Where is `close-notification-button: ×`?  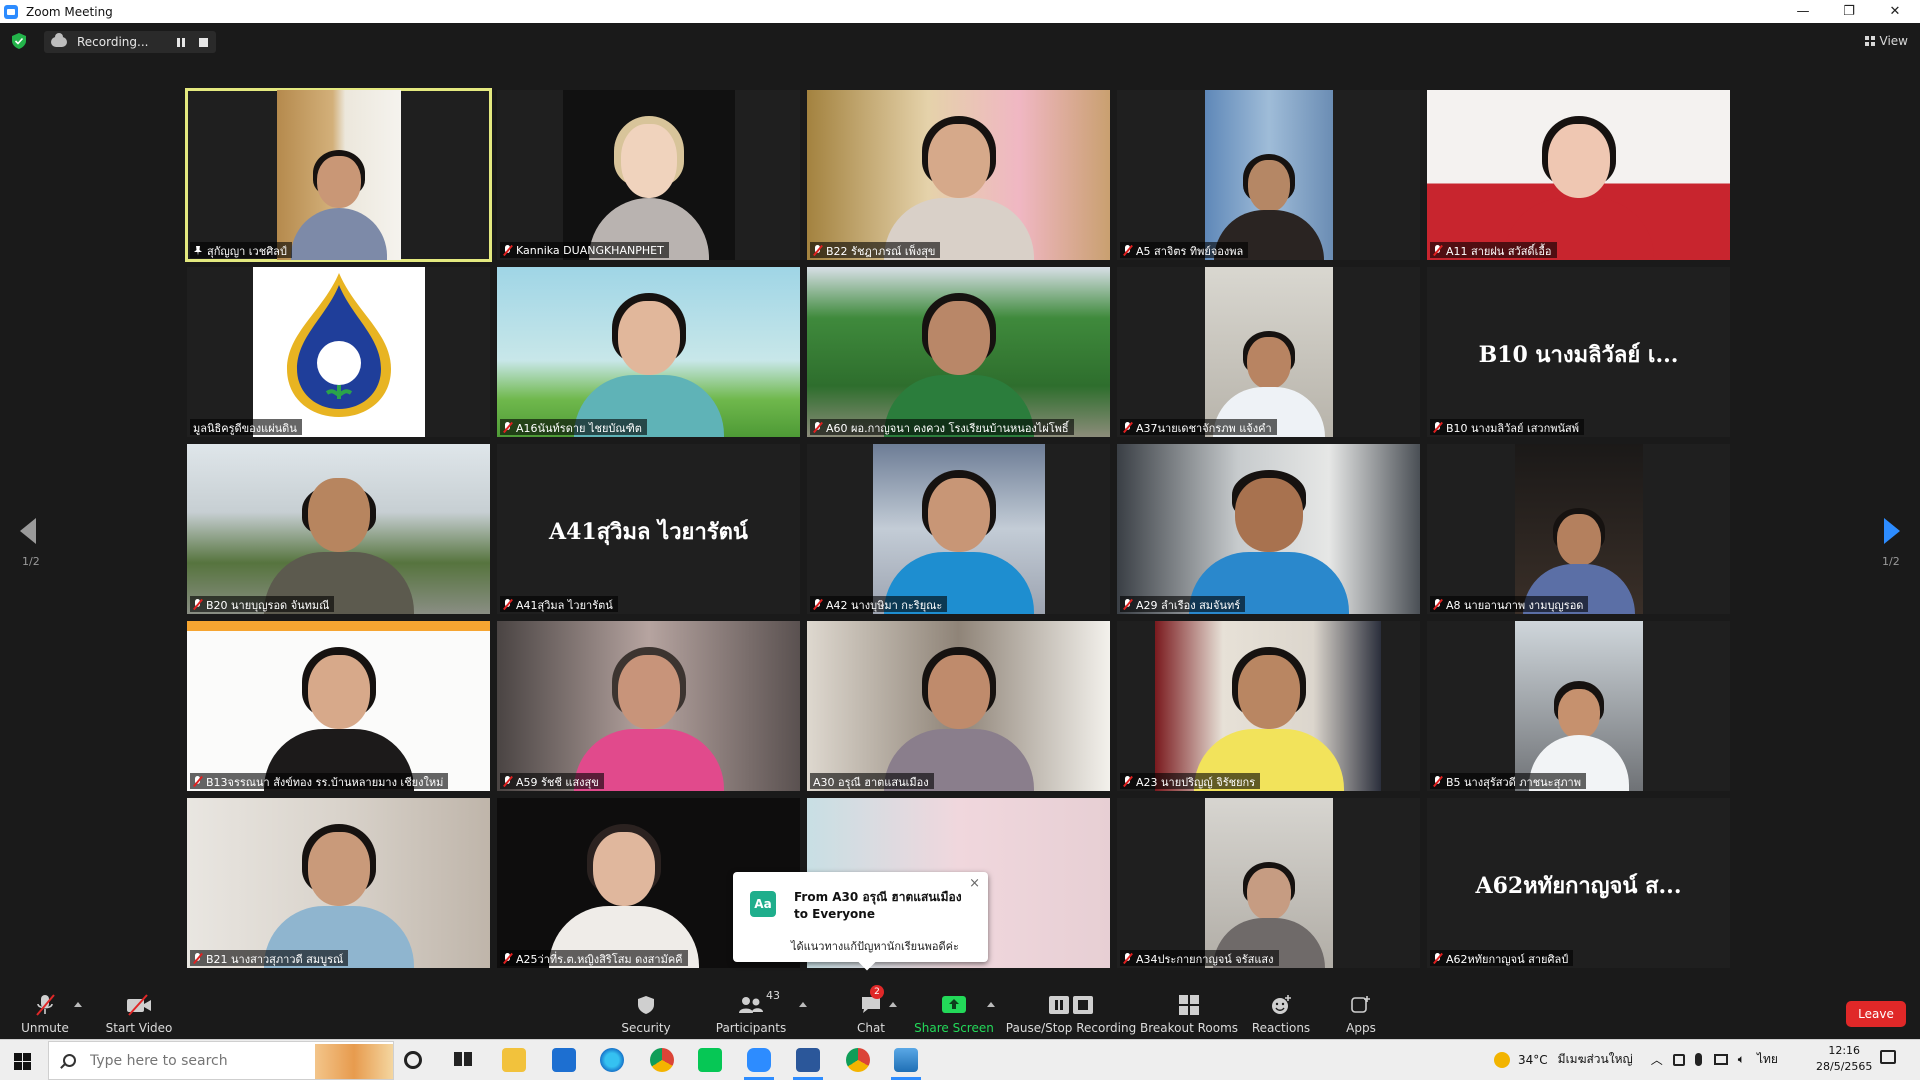
close-notification-button: × is located at coordinates (974, 883).